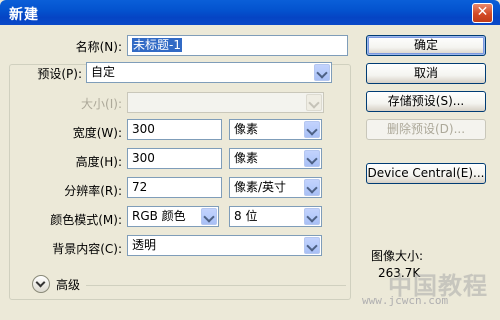 The width and height of the screenshot is (500, 320). I want to click on name-input-value: 未标题-1, so click(157, 45).